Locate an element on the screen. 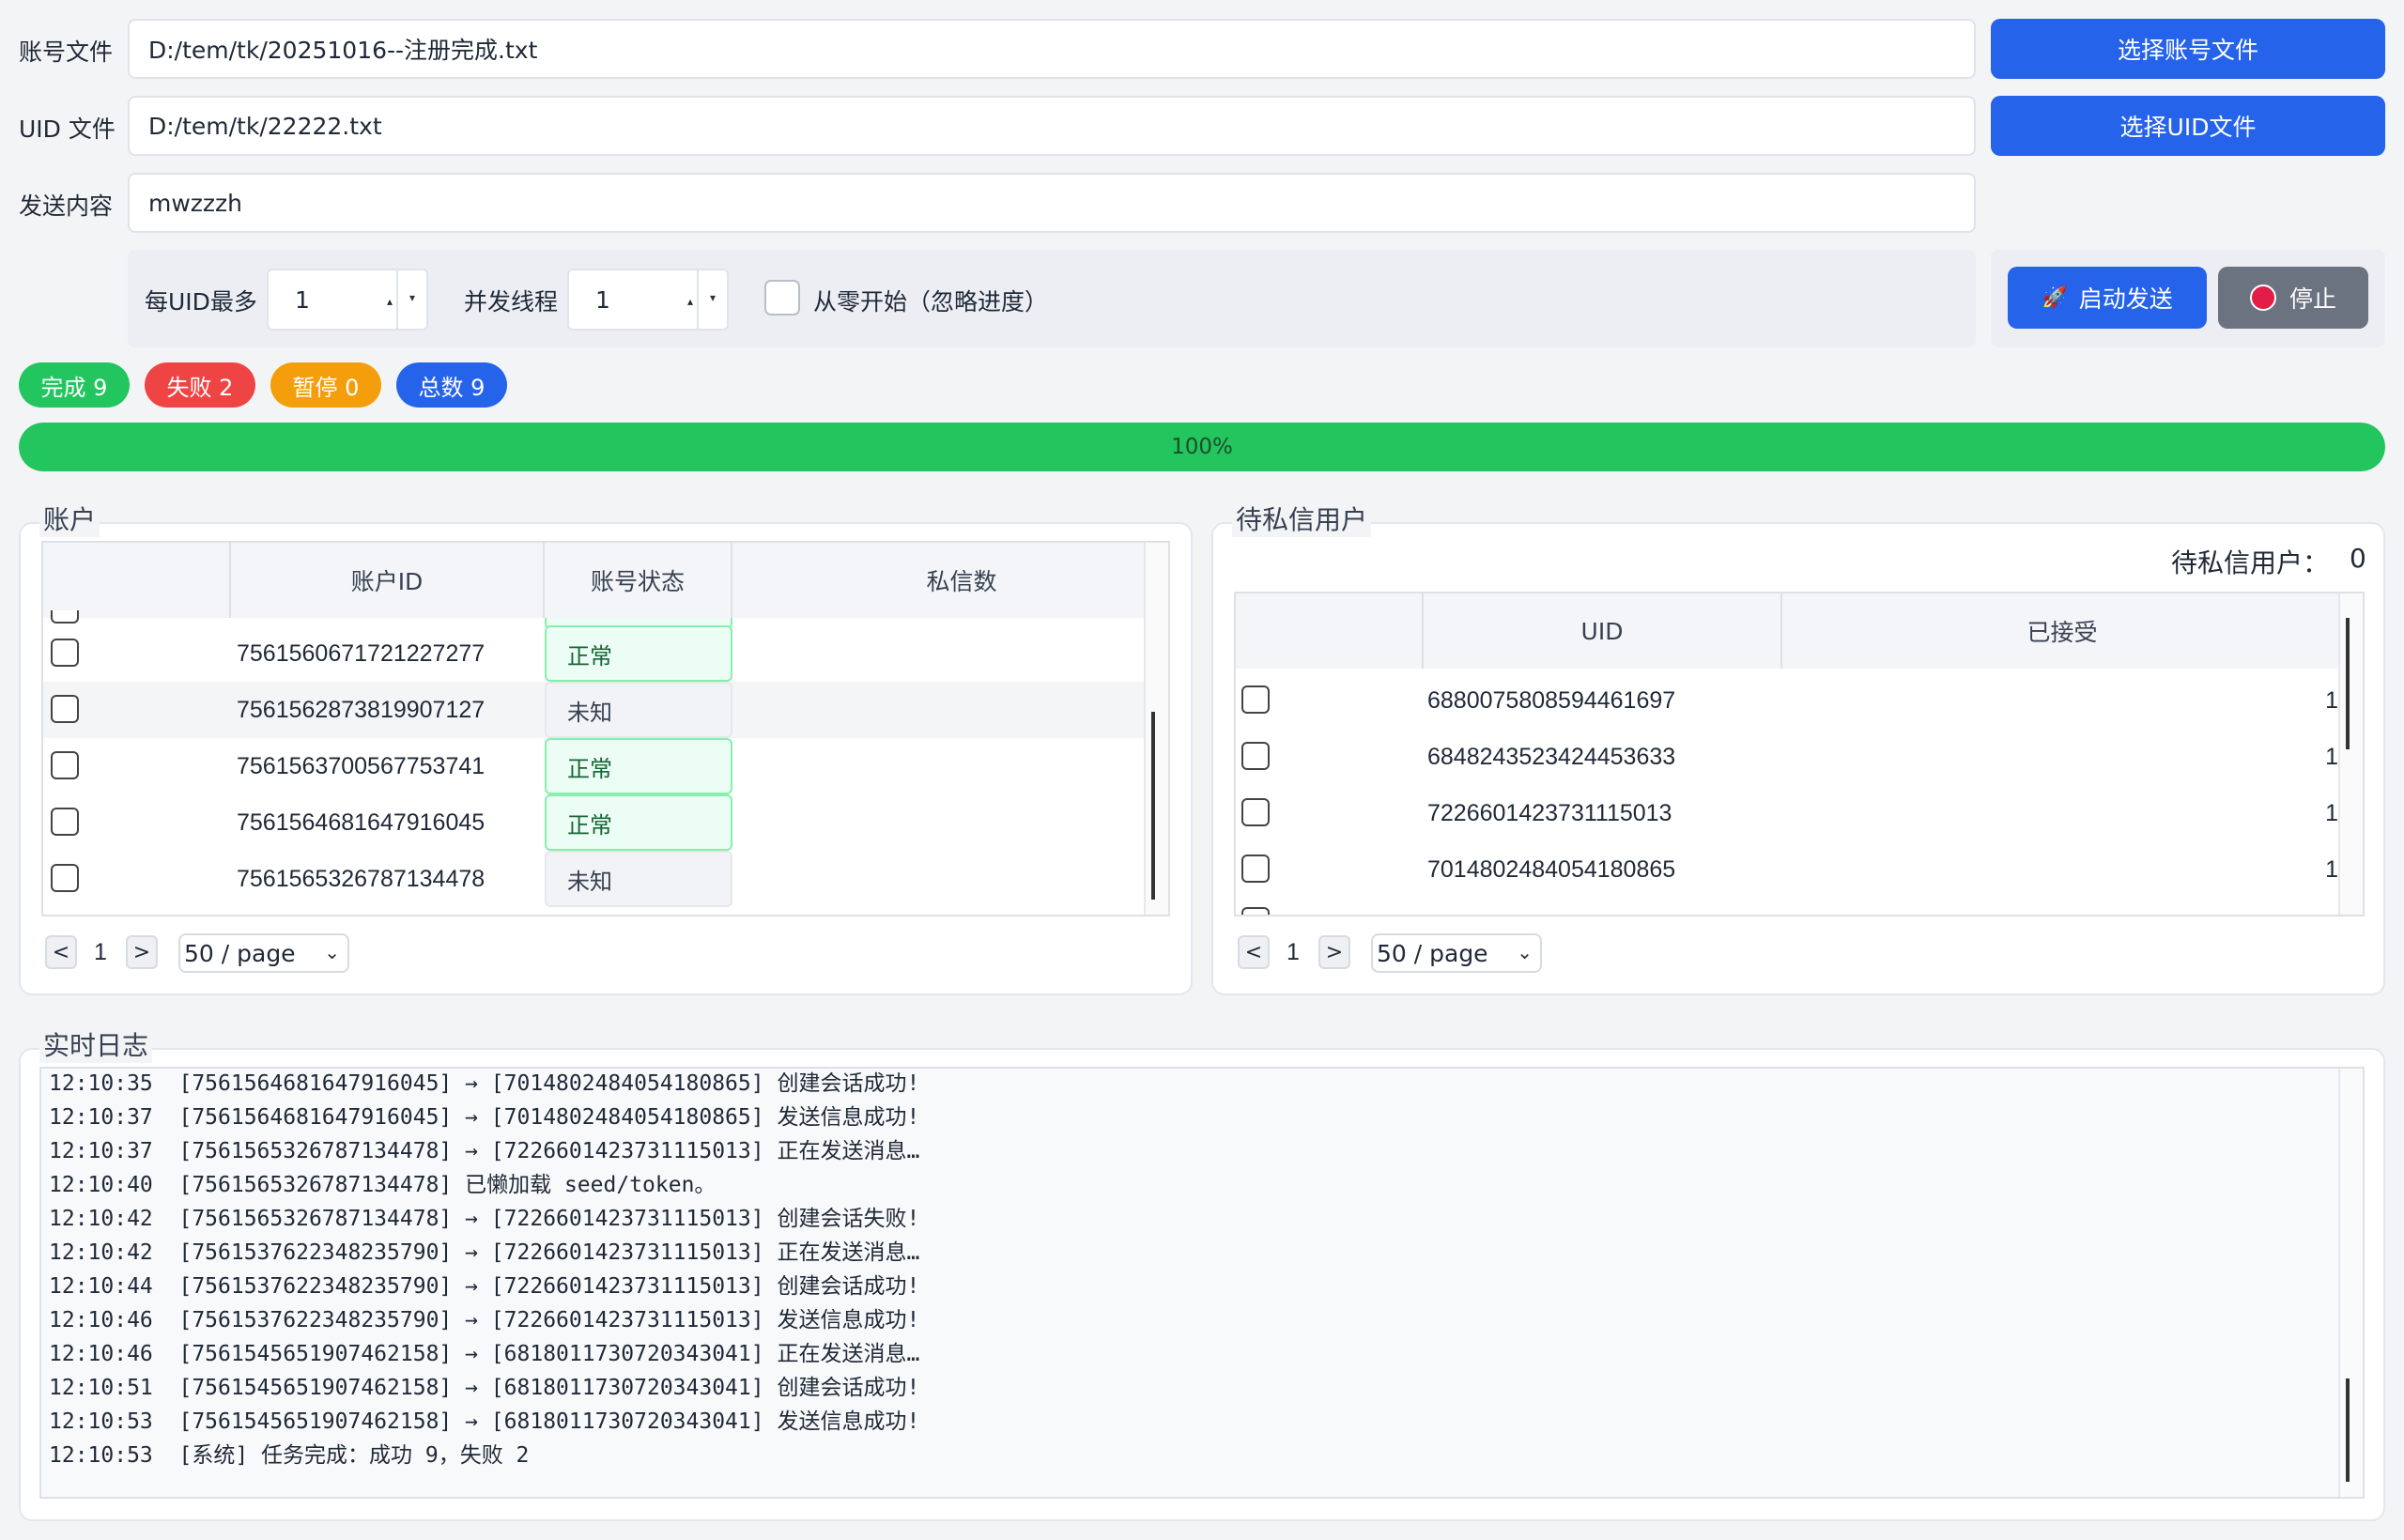  progress-bar: 100% is located at coordinates (1202, 447).